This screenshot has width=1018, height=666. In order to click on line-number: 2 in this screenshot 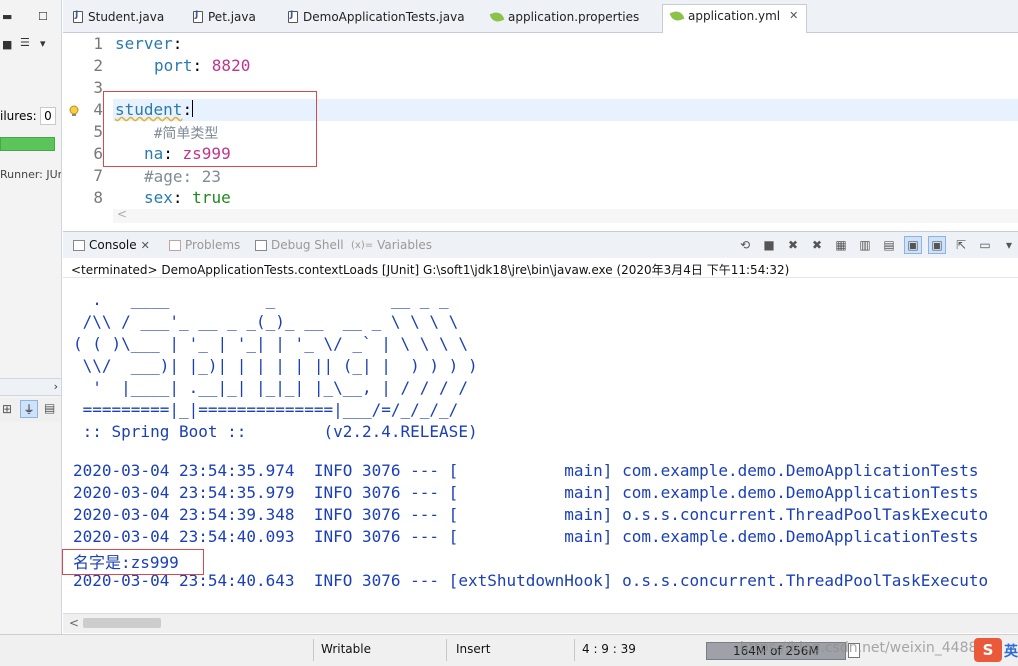, I will do `click(98, 65)`.